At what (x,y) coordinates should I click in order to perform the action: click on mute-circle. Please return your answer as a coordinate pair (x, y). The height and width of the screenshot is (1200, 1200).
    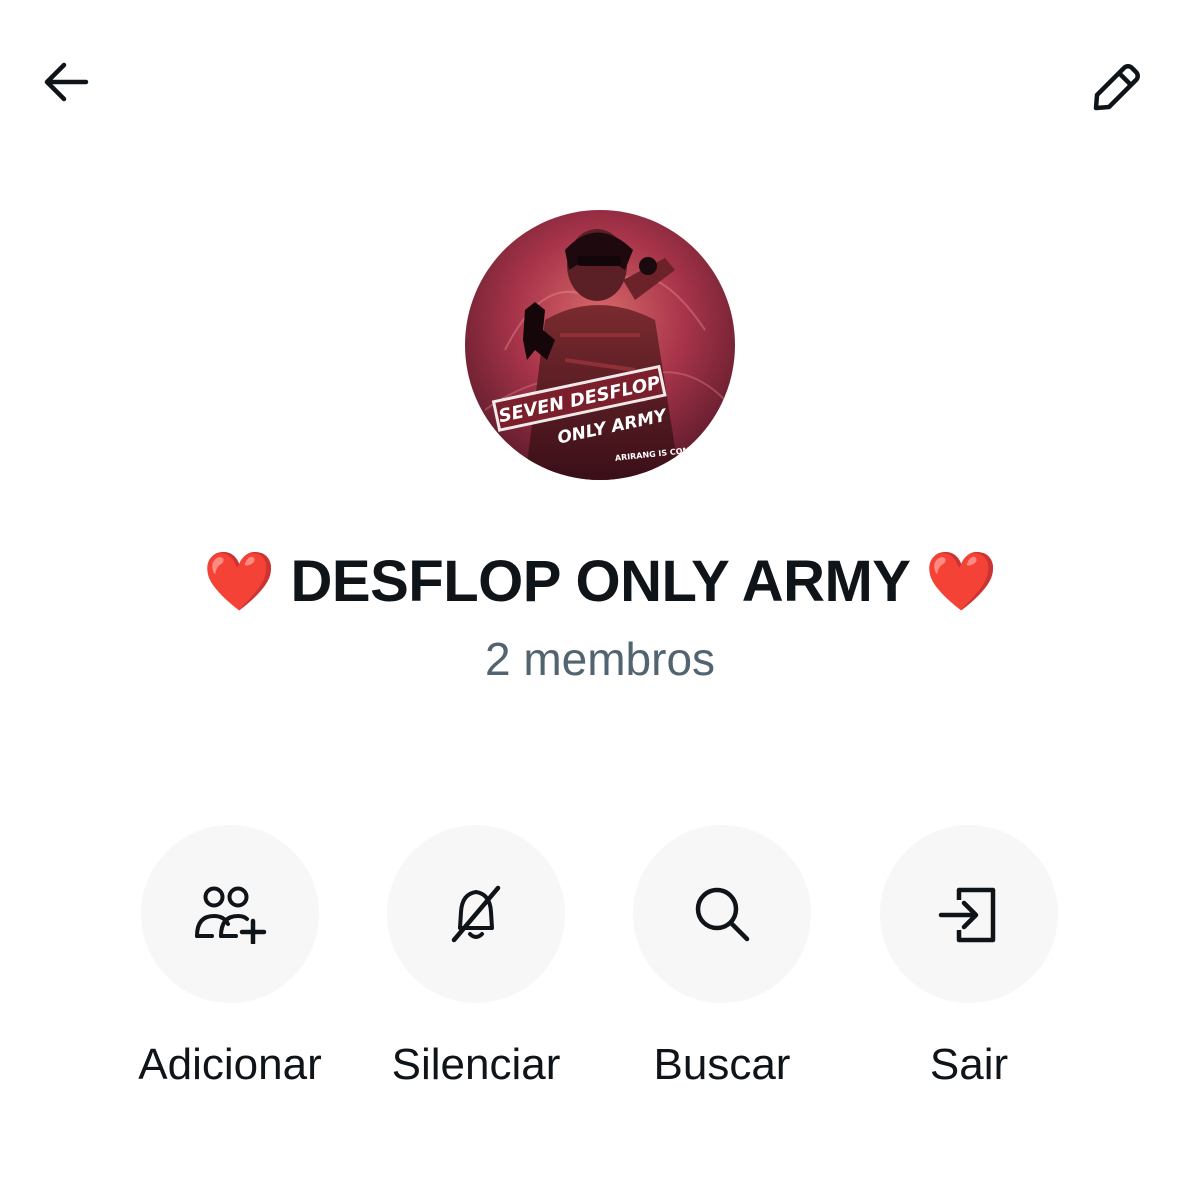
    Looking at the image, I should click on (476, 914).